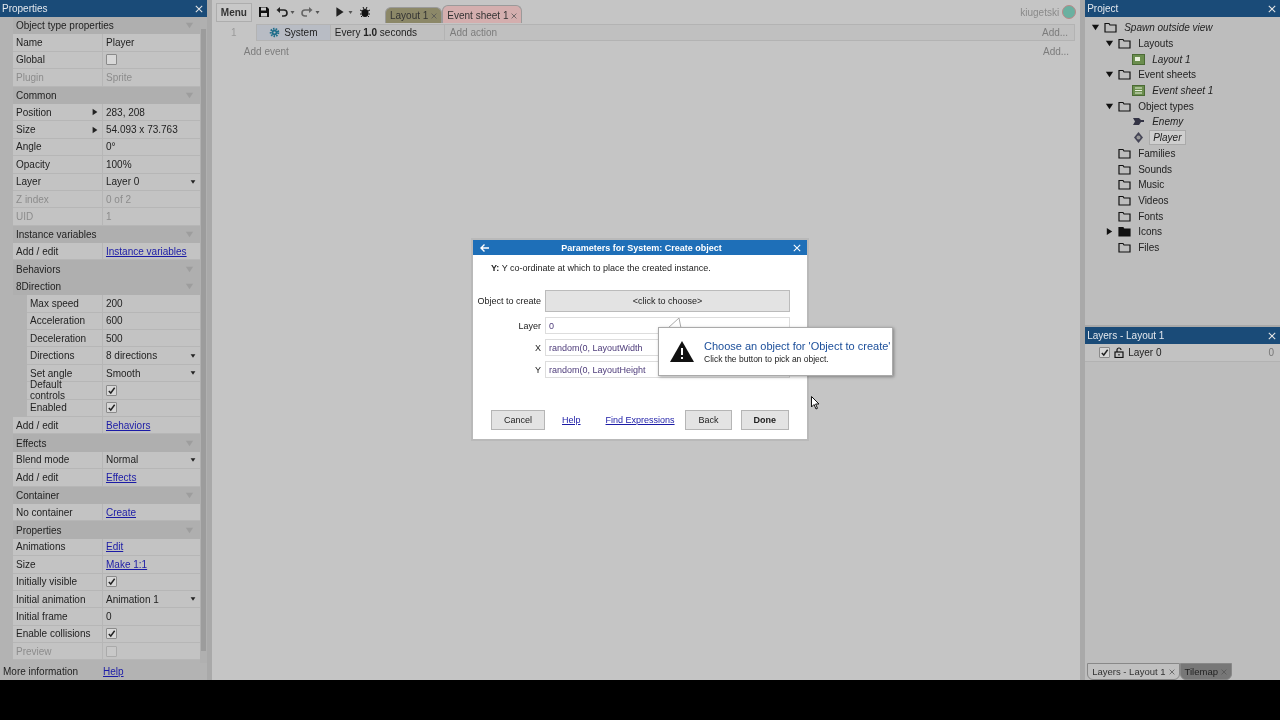 This screenshot has width=1280, height=720. Describe the element at coordinates (39, 530) in the screenshot. I see `section-title: Properties` at that location.